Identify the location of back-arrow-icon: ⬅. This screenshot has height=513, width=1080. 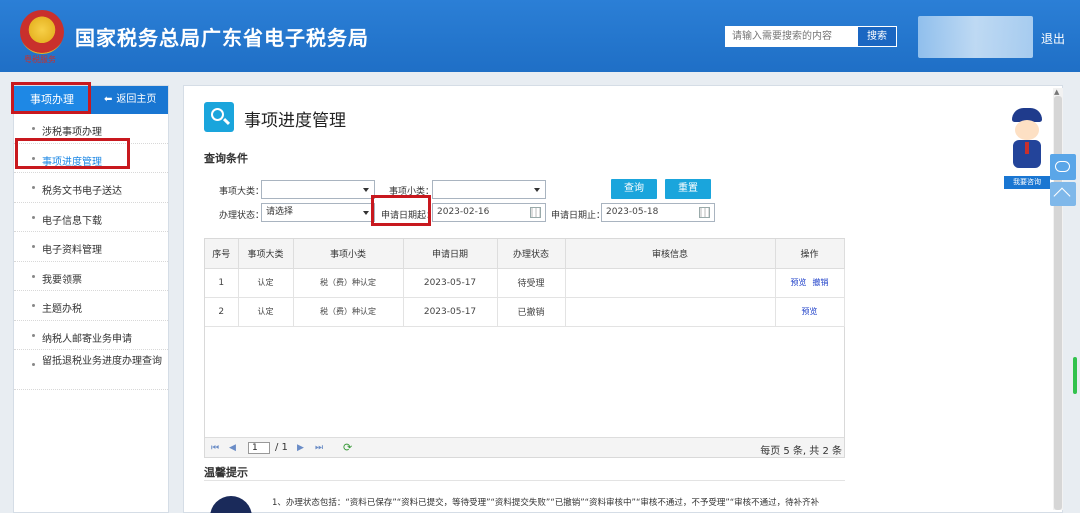
(108, 99).